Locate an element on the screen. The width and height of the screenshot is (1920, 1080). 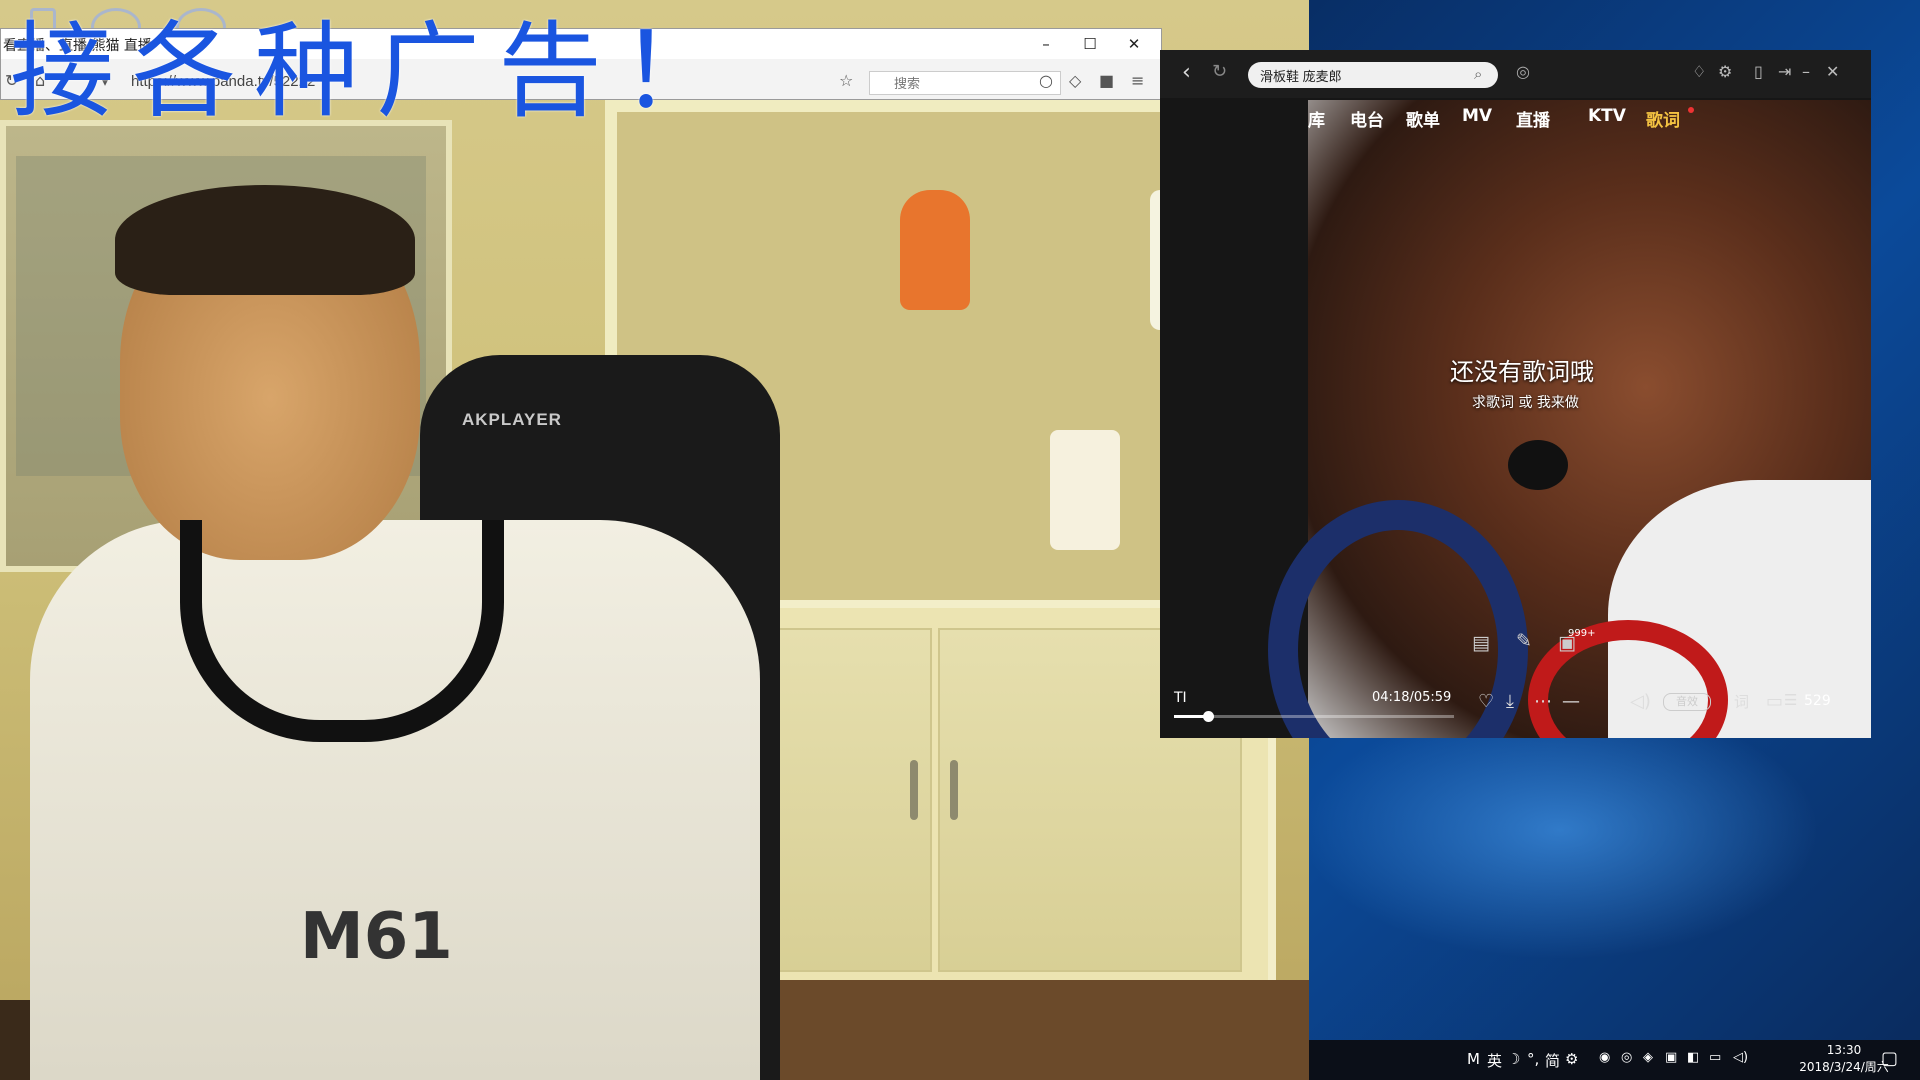
tray-display-icon: ▭ is located at coordinates (1715, 1057).